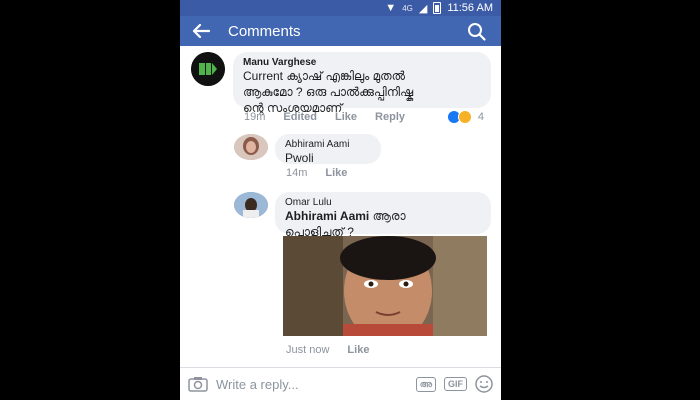  Describe the element at coordinates (316, 173) in the screenshot. I see `comment-meta-2: 14m Like` at that location.